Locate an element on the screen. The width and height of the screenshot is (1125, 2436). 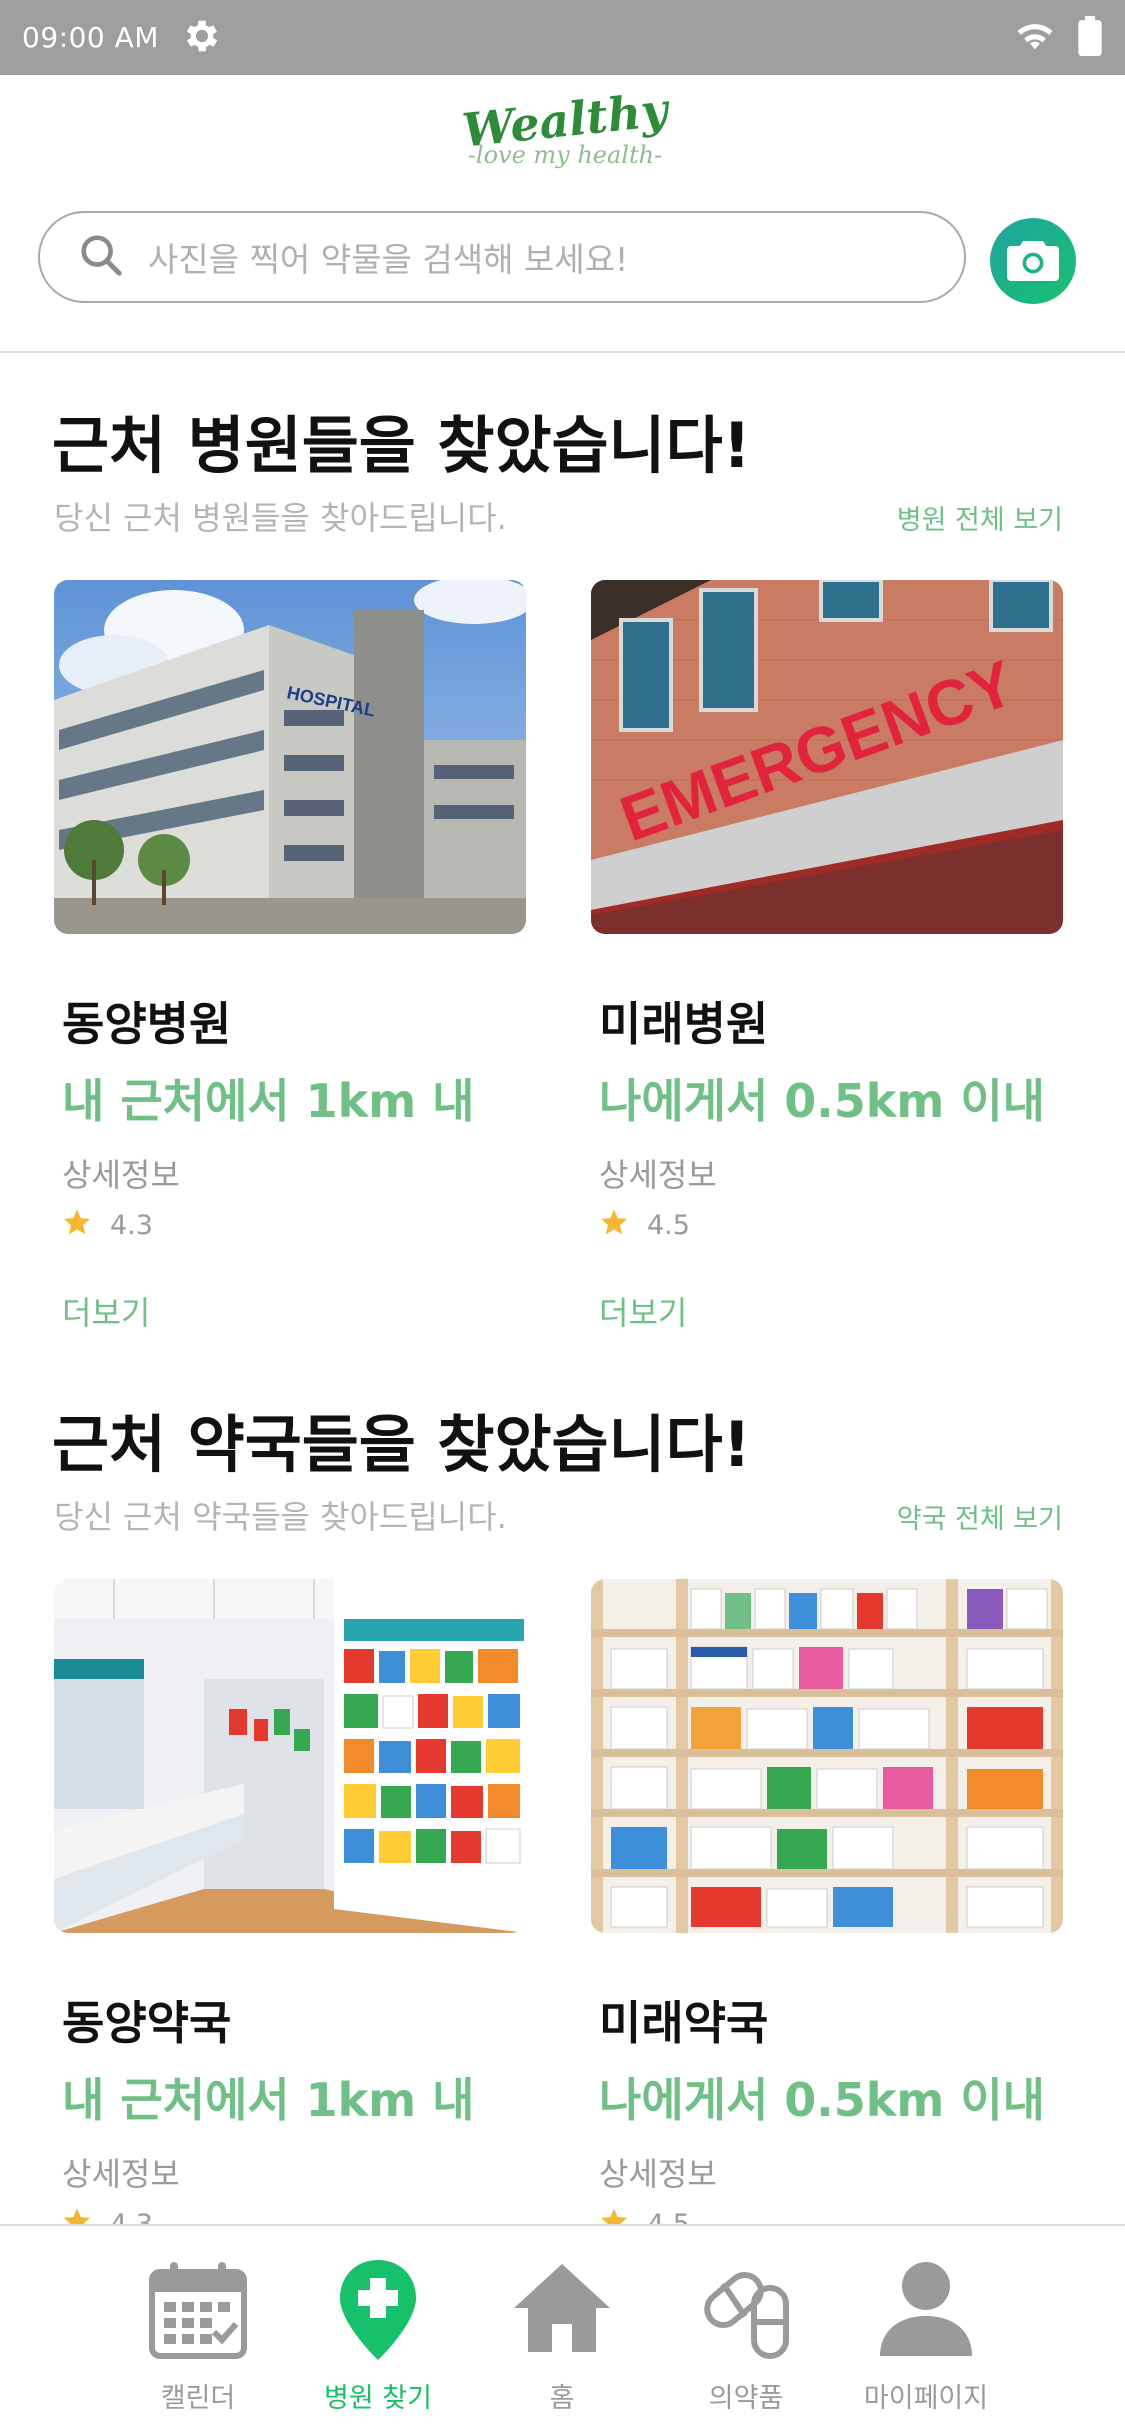
nav-label-hospital-search: 병원 찾기 is located at coordinates (378, 2398).